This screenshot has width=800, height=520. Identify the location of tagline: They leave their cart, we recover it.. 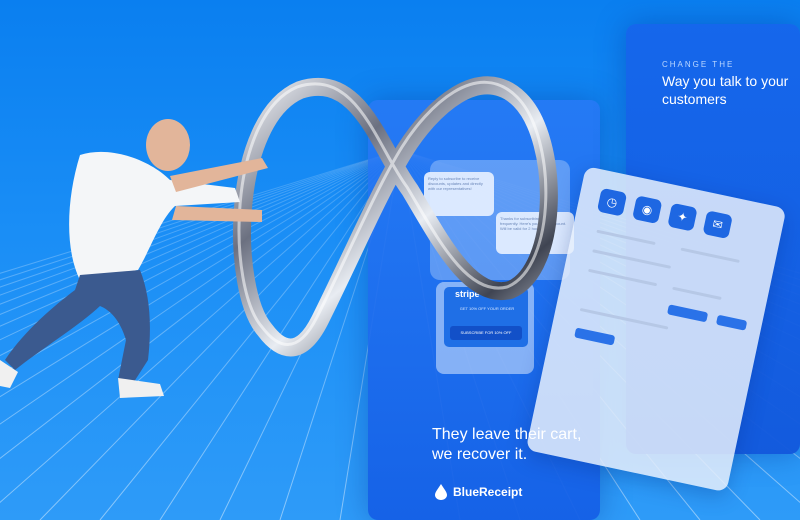
(507, 444).